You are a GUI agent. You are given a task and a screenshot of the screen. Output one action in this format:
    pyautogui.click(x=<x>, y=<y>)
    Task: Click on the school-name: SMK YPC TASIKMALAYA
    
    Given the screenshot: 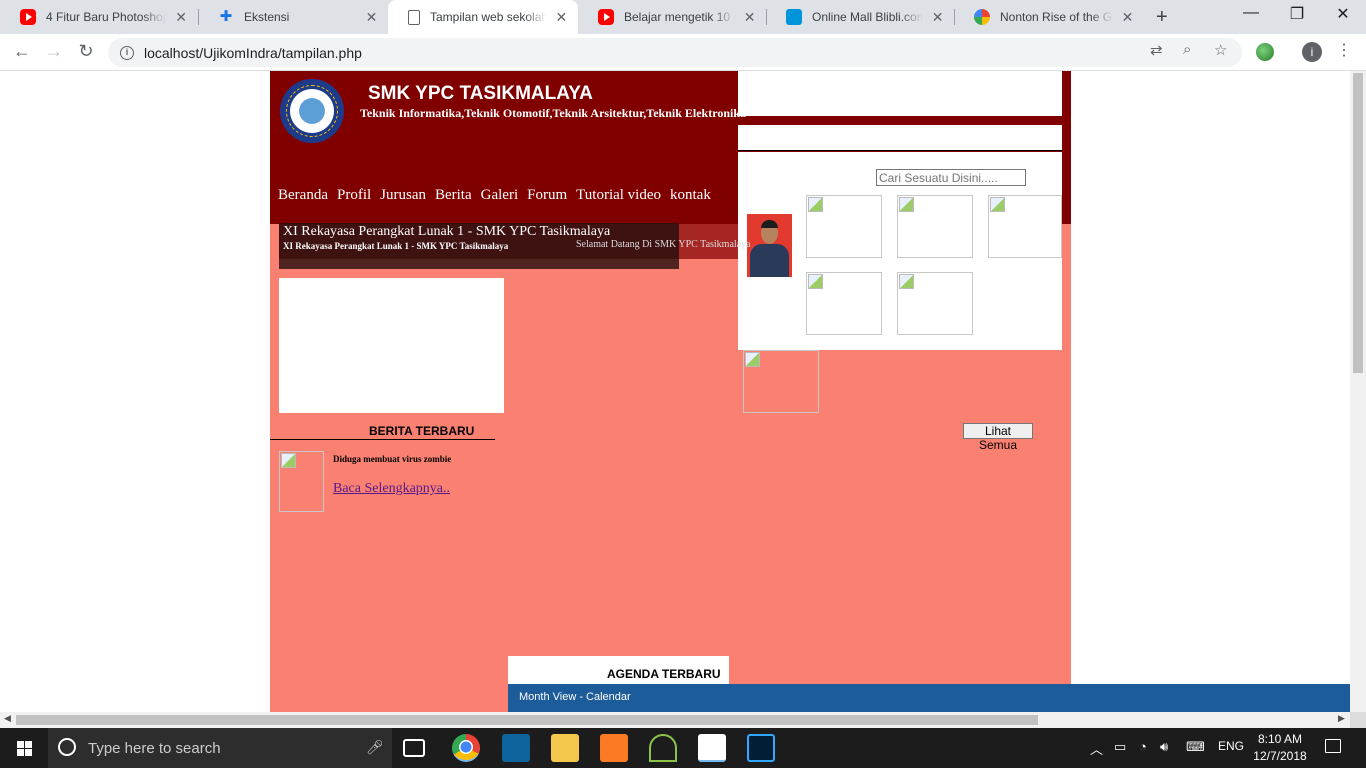 What is the action you would take?
    pyautogui.click(x=480, y=93)
    